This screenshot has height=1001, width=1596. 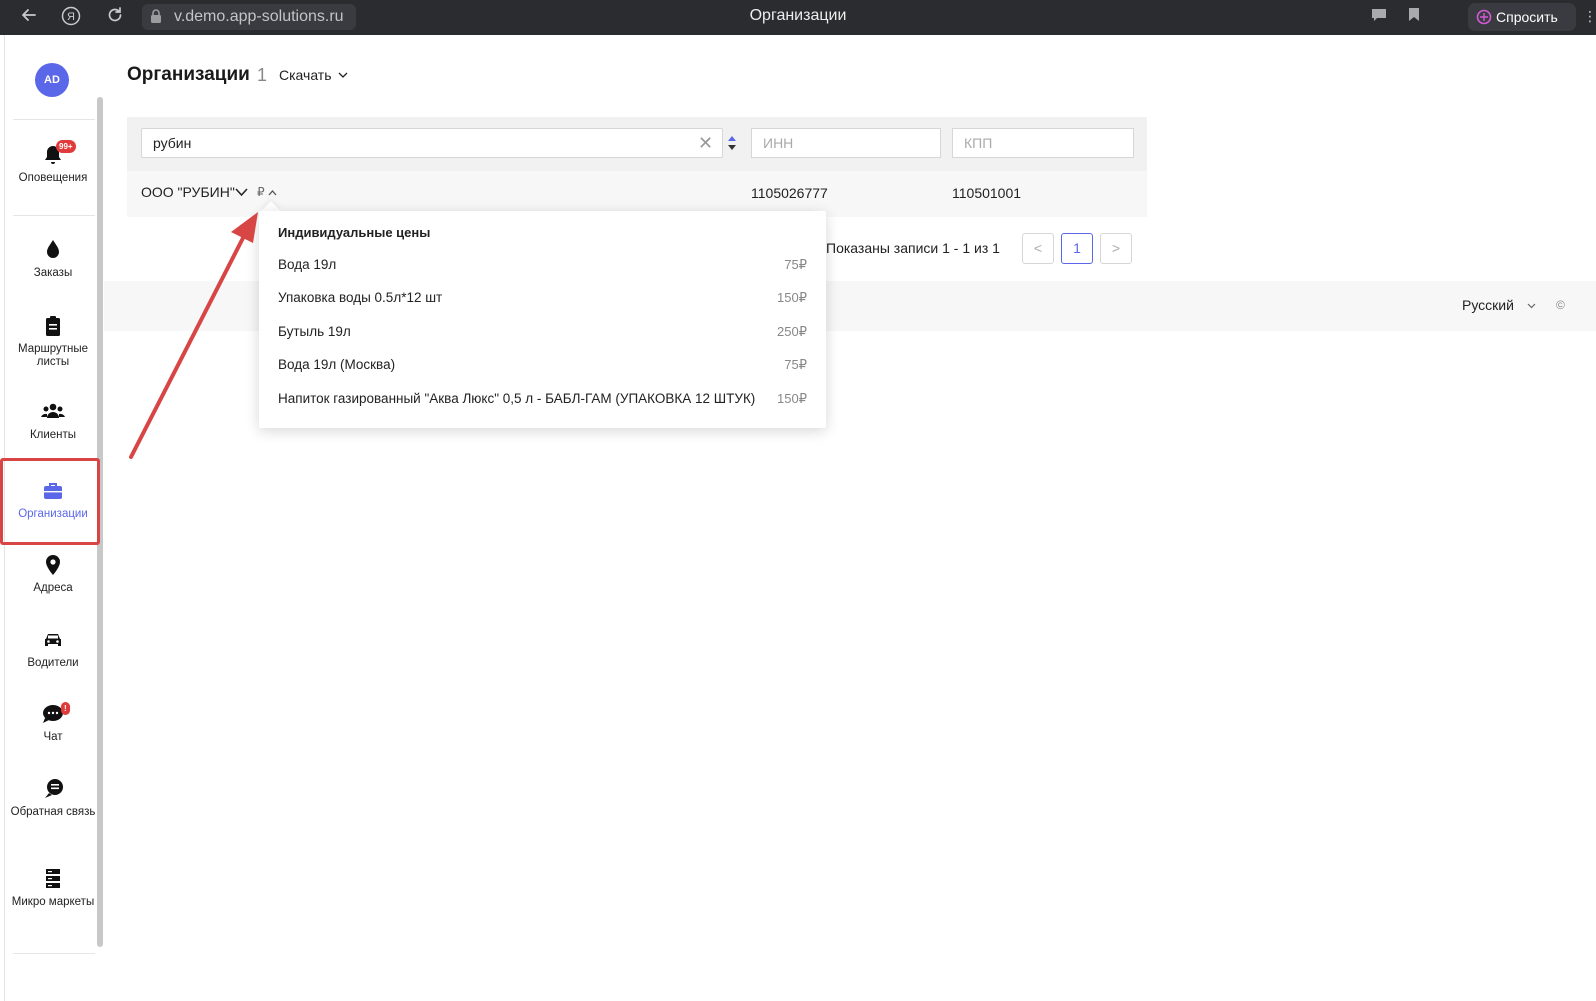 What do you see at coordinates (337, 364) in the screenshot?
I see `price-item-name: Вода 19л (Москва)` at bounding box center [337, 364].